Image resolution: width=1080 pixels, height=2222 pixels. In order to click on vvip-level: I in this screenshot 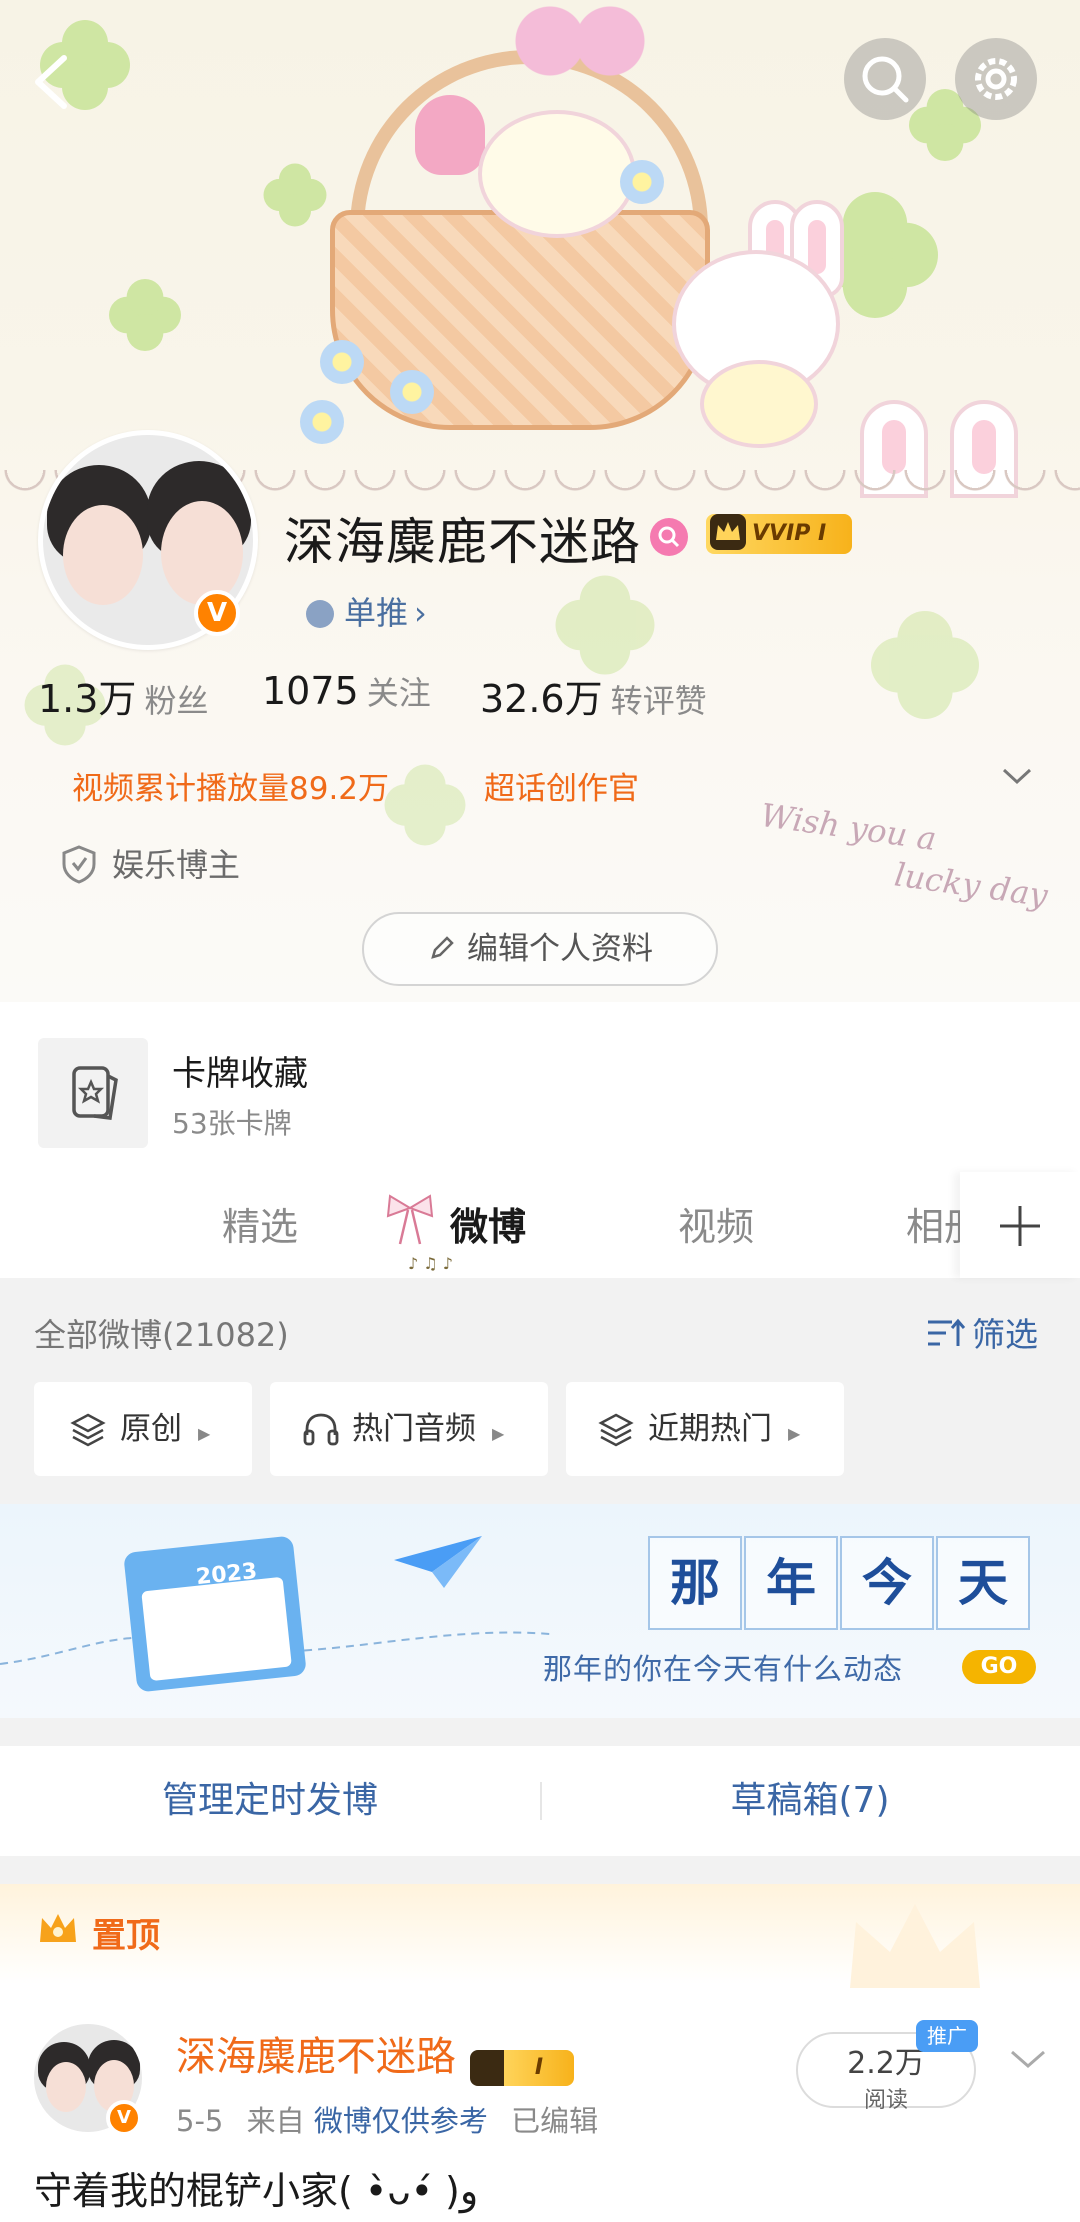, I will do `click(822, 533)`.